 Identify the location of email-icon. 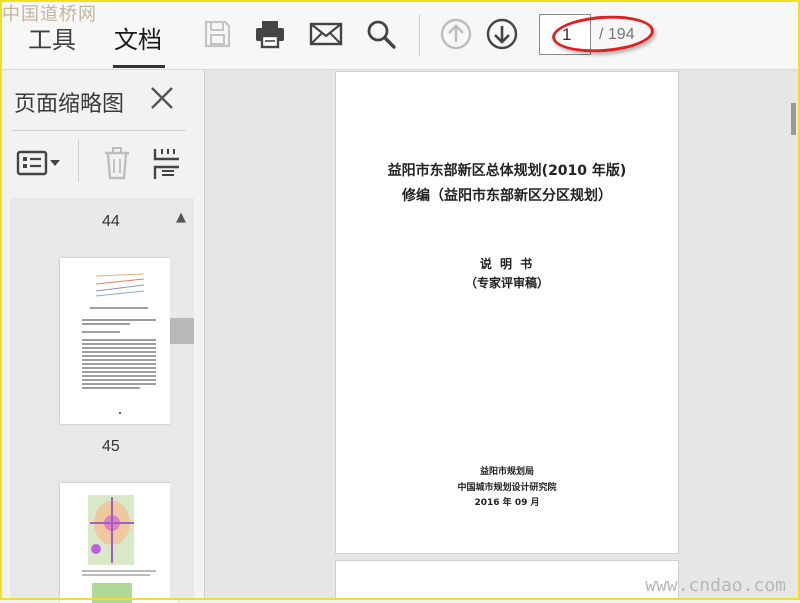
(326, 34).